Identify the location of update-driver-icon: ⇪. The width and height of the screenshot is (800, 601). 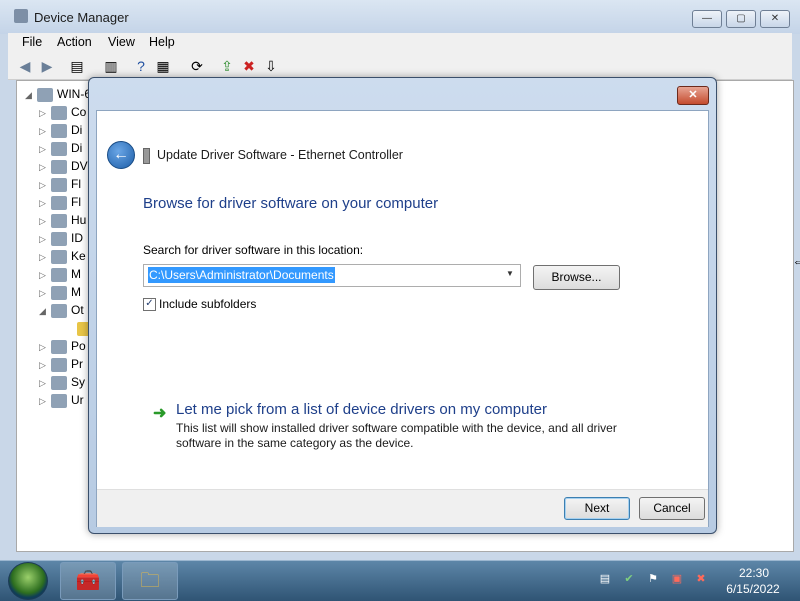
(227, 66).